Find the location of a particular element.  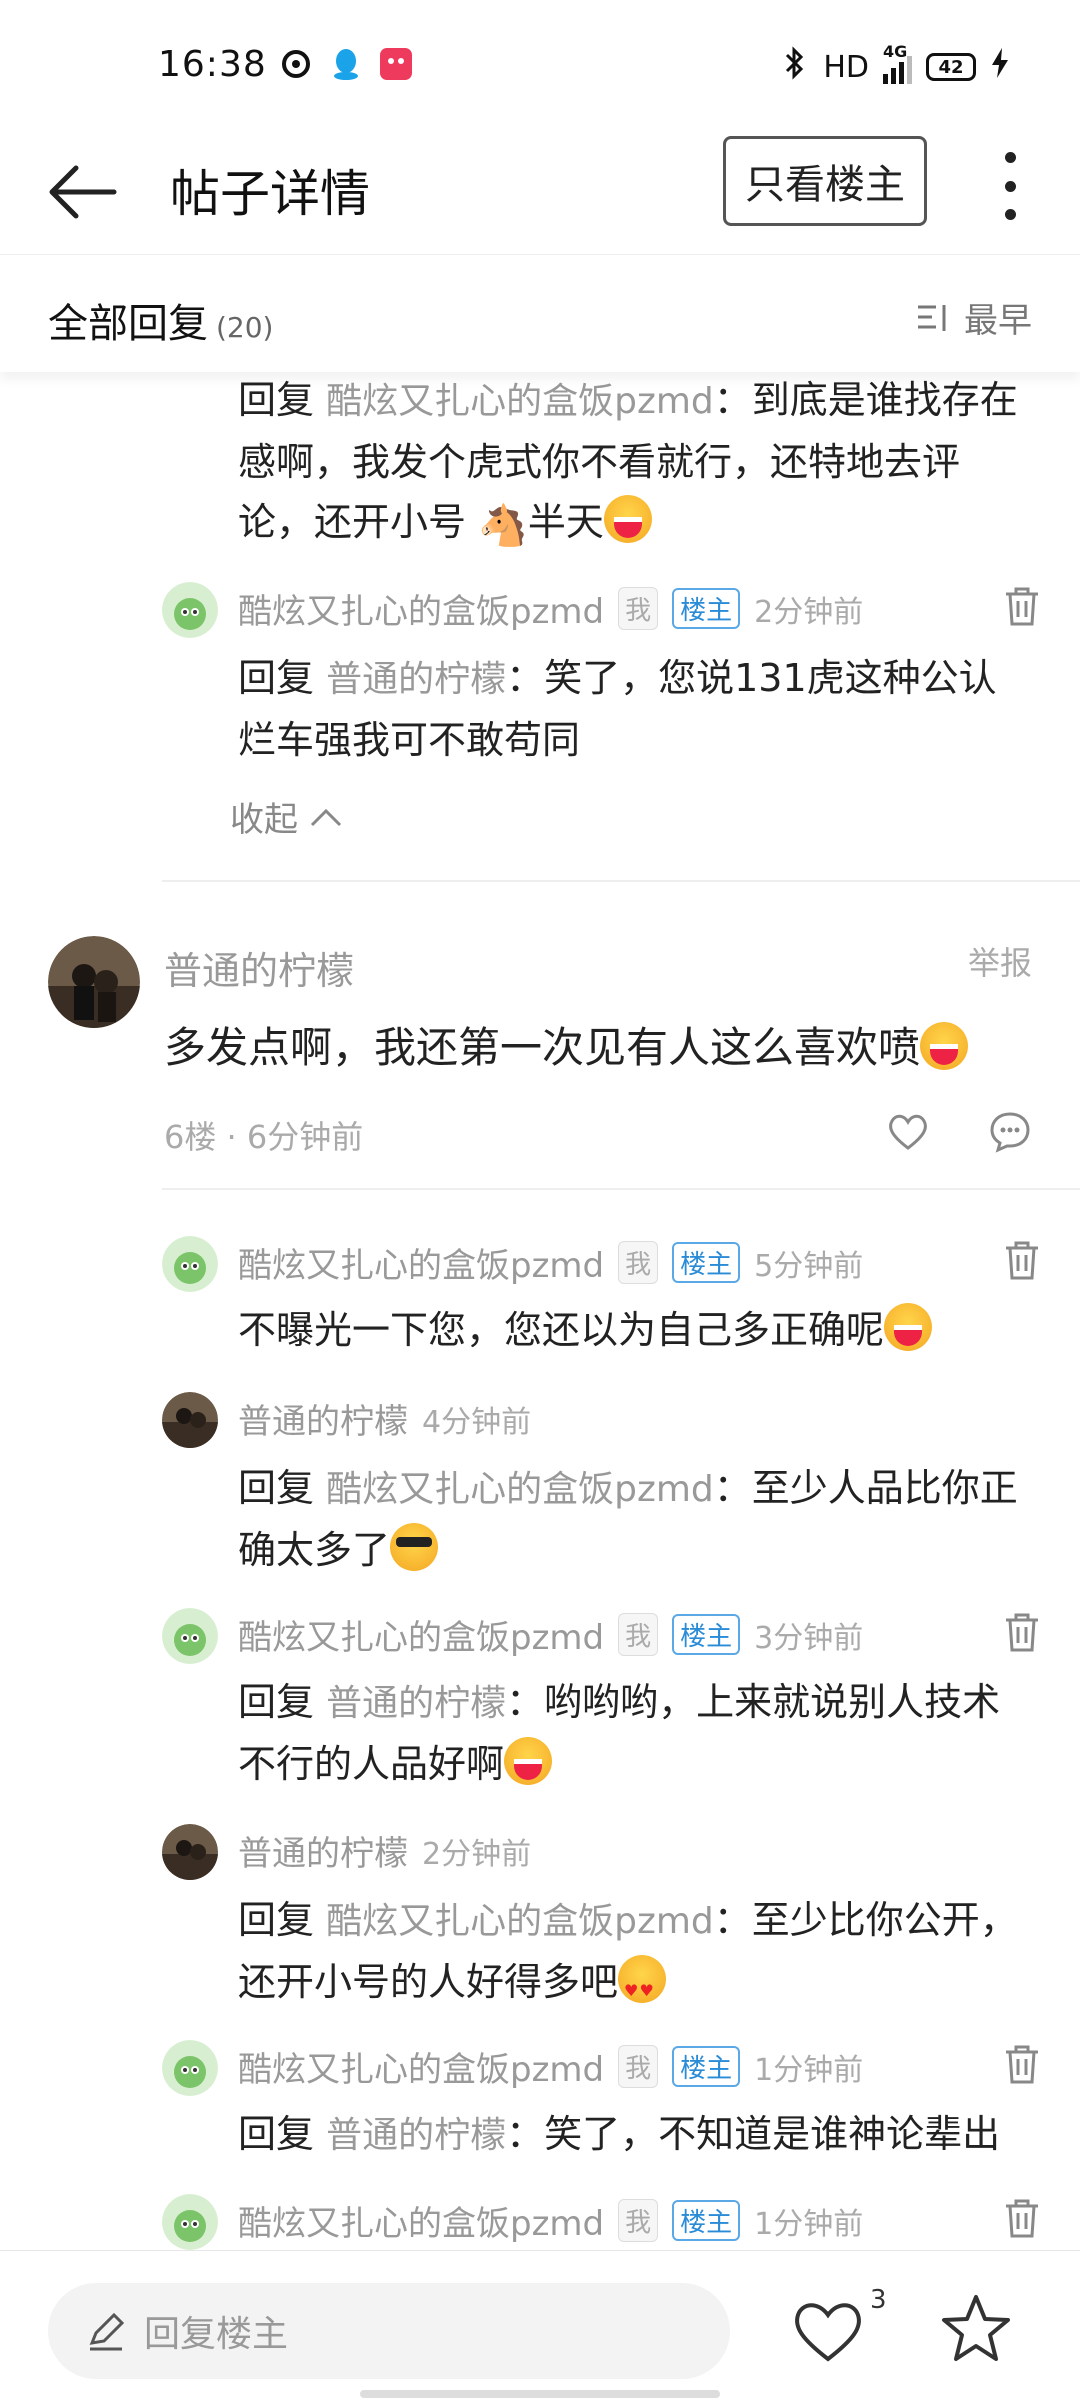

bottom-action-bar: 回复楼主 3 is located at coordinates (540, 2325).